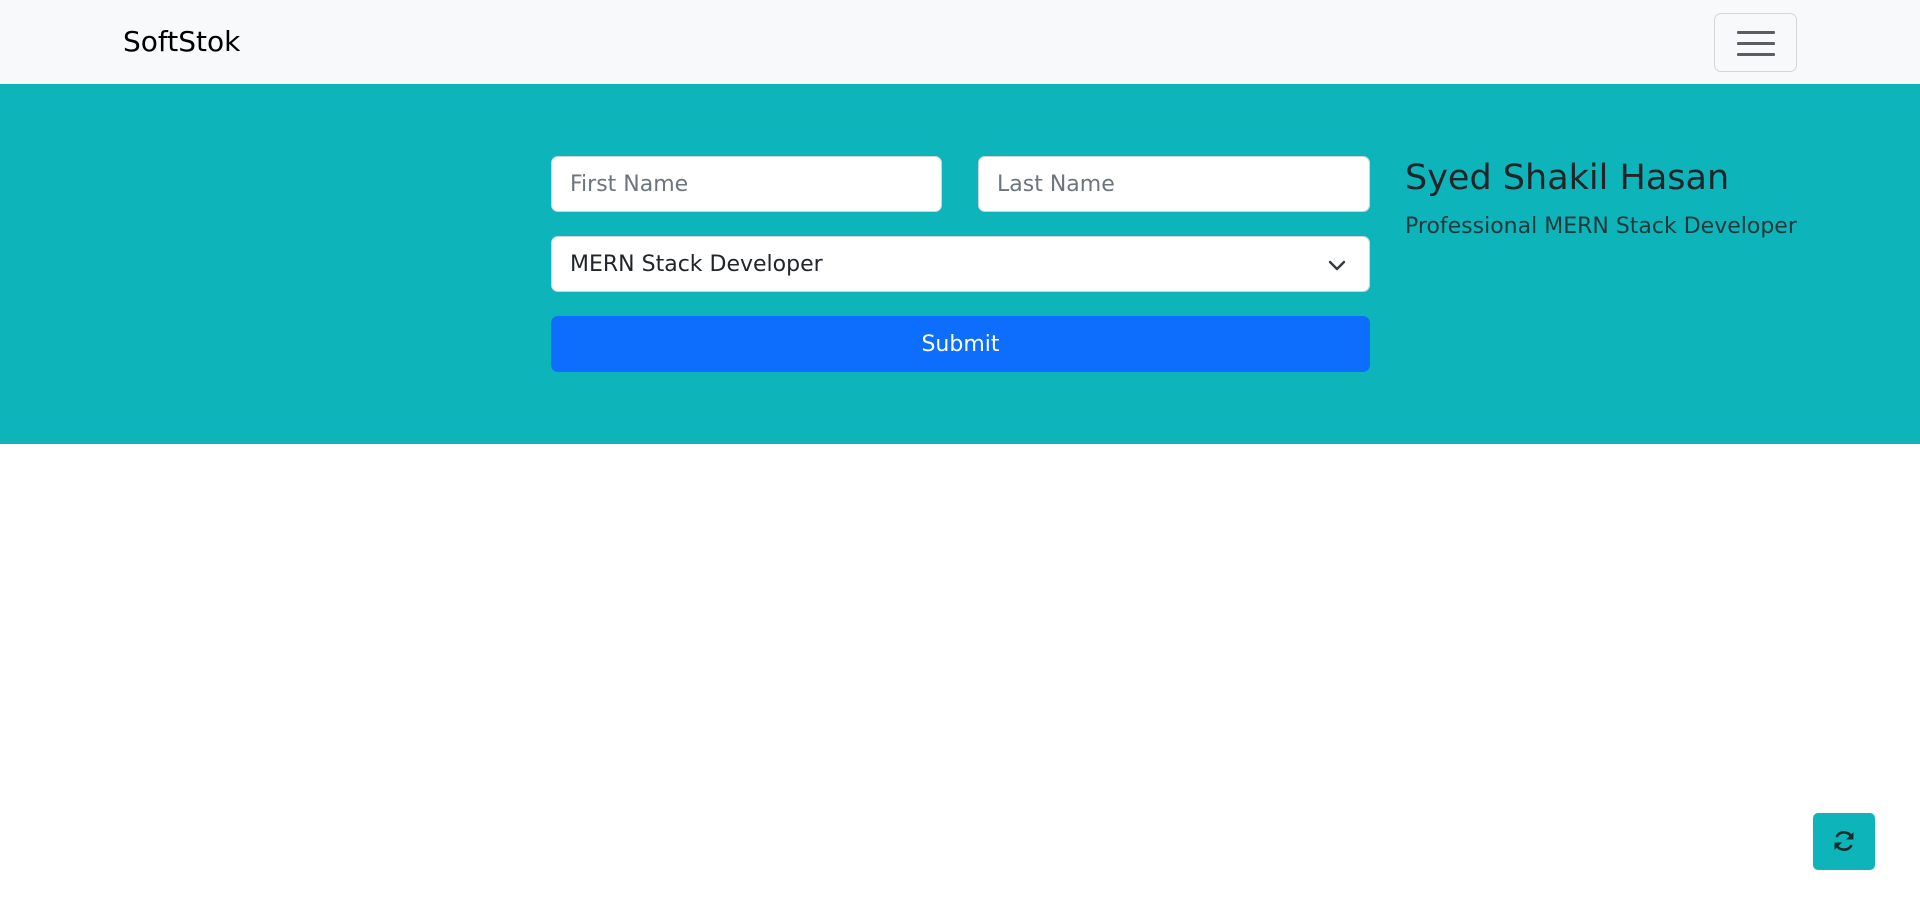  What do you see at coordinates (696, 264) in the screenshot?
I see `role-select-value: MERN Stack Developer` at bounding box center [696, 264].